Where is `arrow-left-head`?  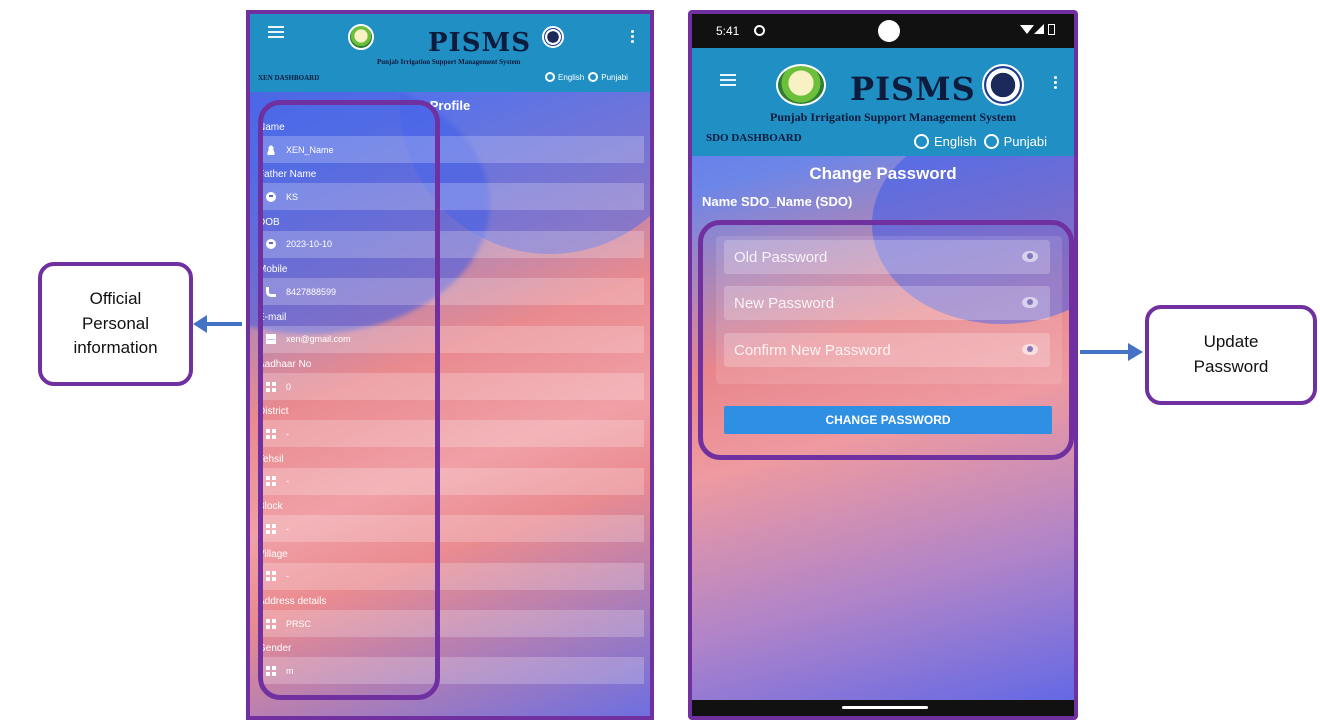
arrow-left-head is located at coordinates (200, 324).